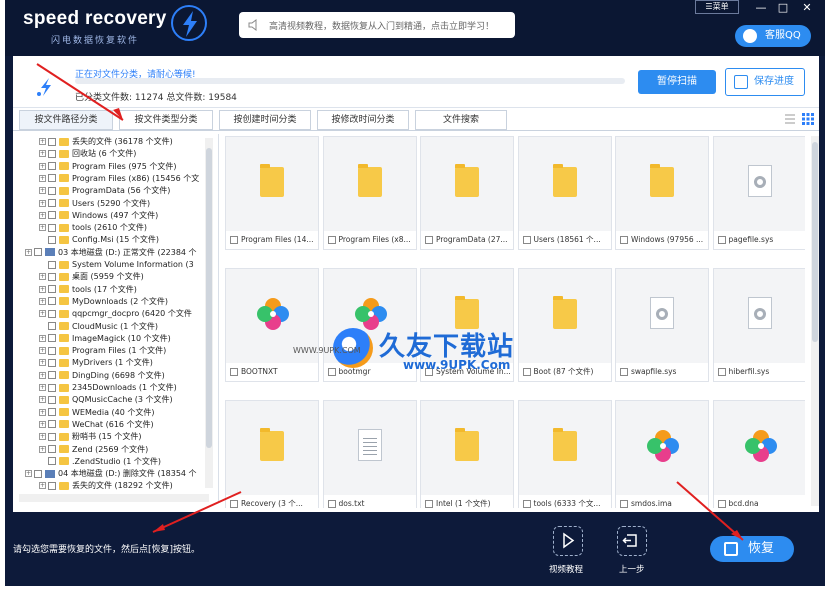 The image size is (830, 589). What do you see at coordinates (209, 298) in the screenshot?
I see `tree-scrollbar-thumb` at bounding box center [209, 298].